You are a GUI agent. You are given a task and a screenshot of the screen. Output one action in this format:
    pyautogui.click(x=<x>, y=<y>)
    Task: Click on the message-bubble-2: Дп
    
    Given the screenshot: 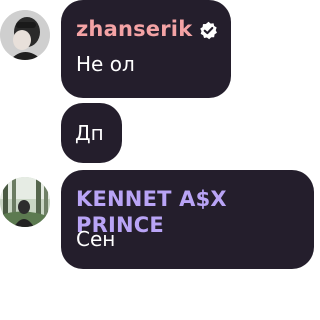 What is the action you would take?
    pyautogui.click(x=91, y=133)
    